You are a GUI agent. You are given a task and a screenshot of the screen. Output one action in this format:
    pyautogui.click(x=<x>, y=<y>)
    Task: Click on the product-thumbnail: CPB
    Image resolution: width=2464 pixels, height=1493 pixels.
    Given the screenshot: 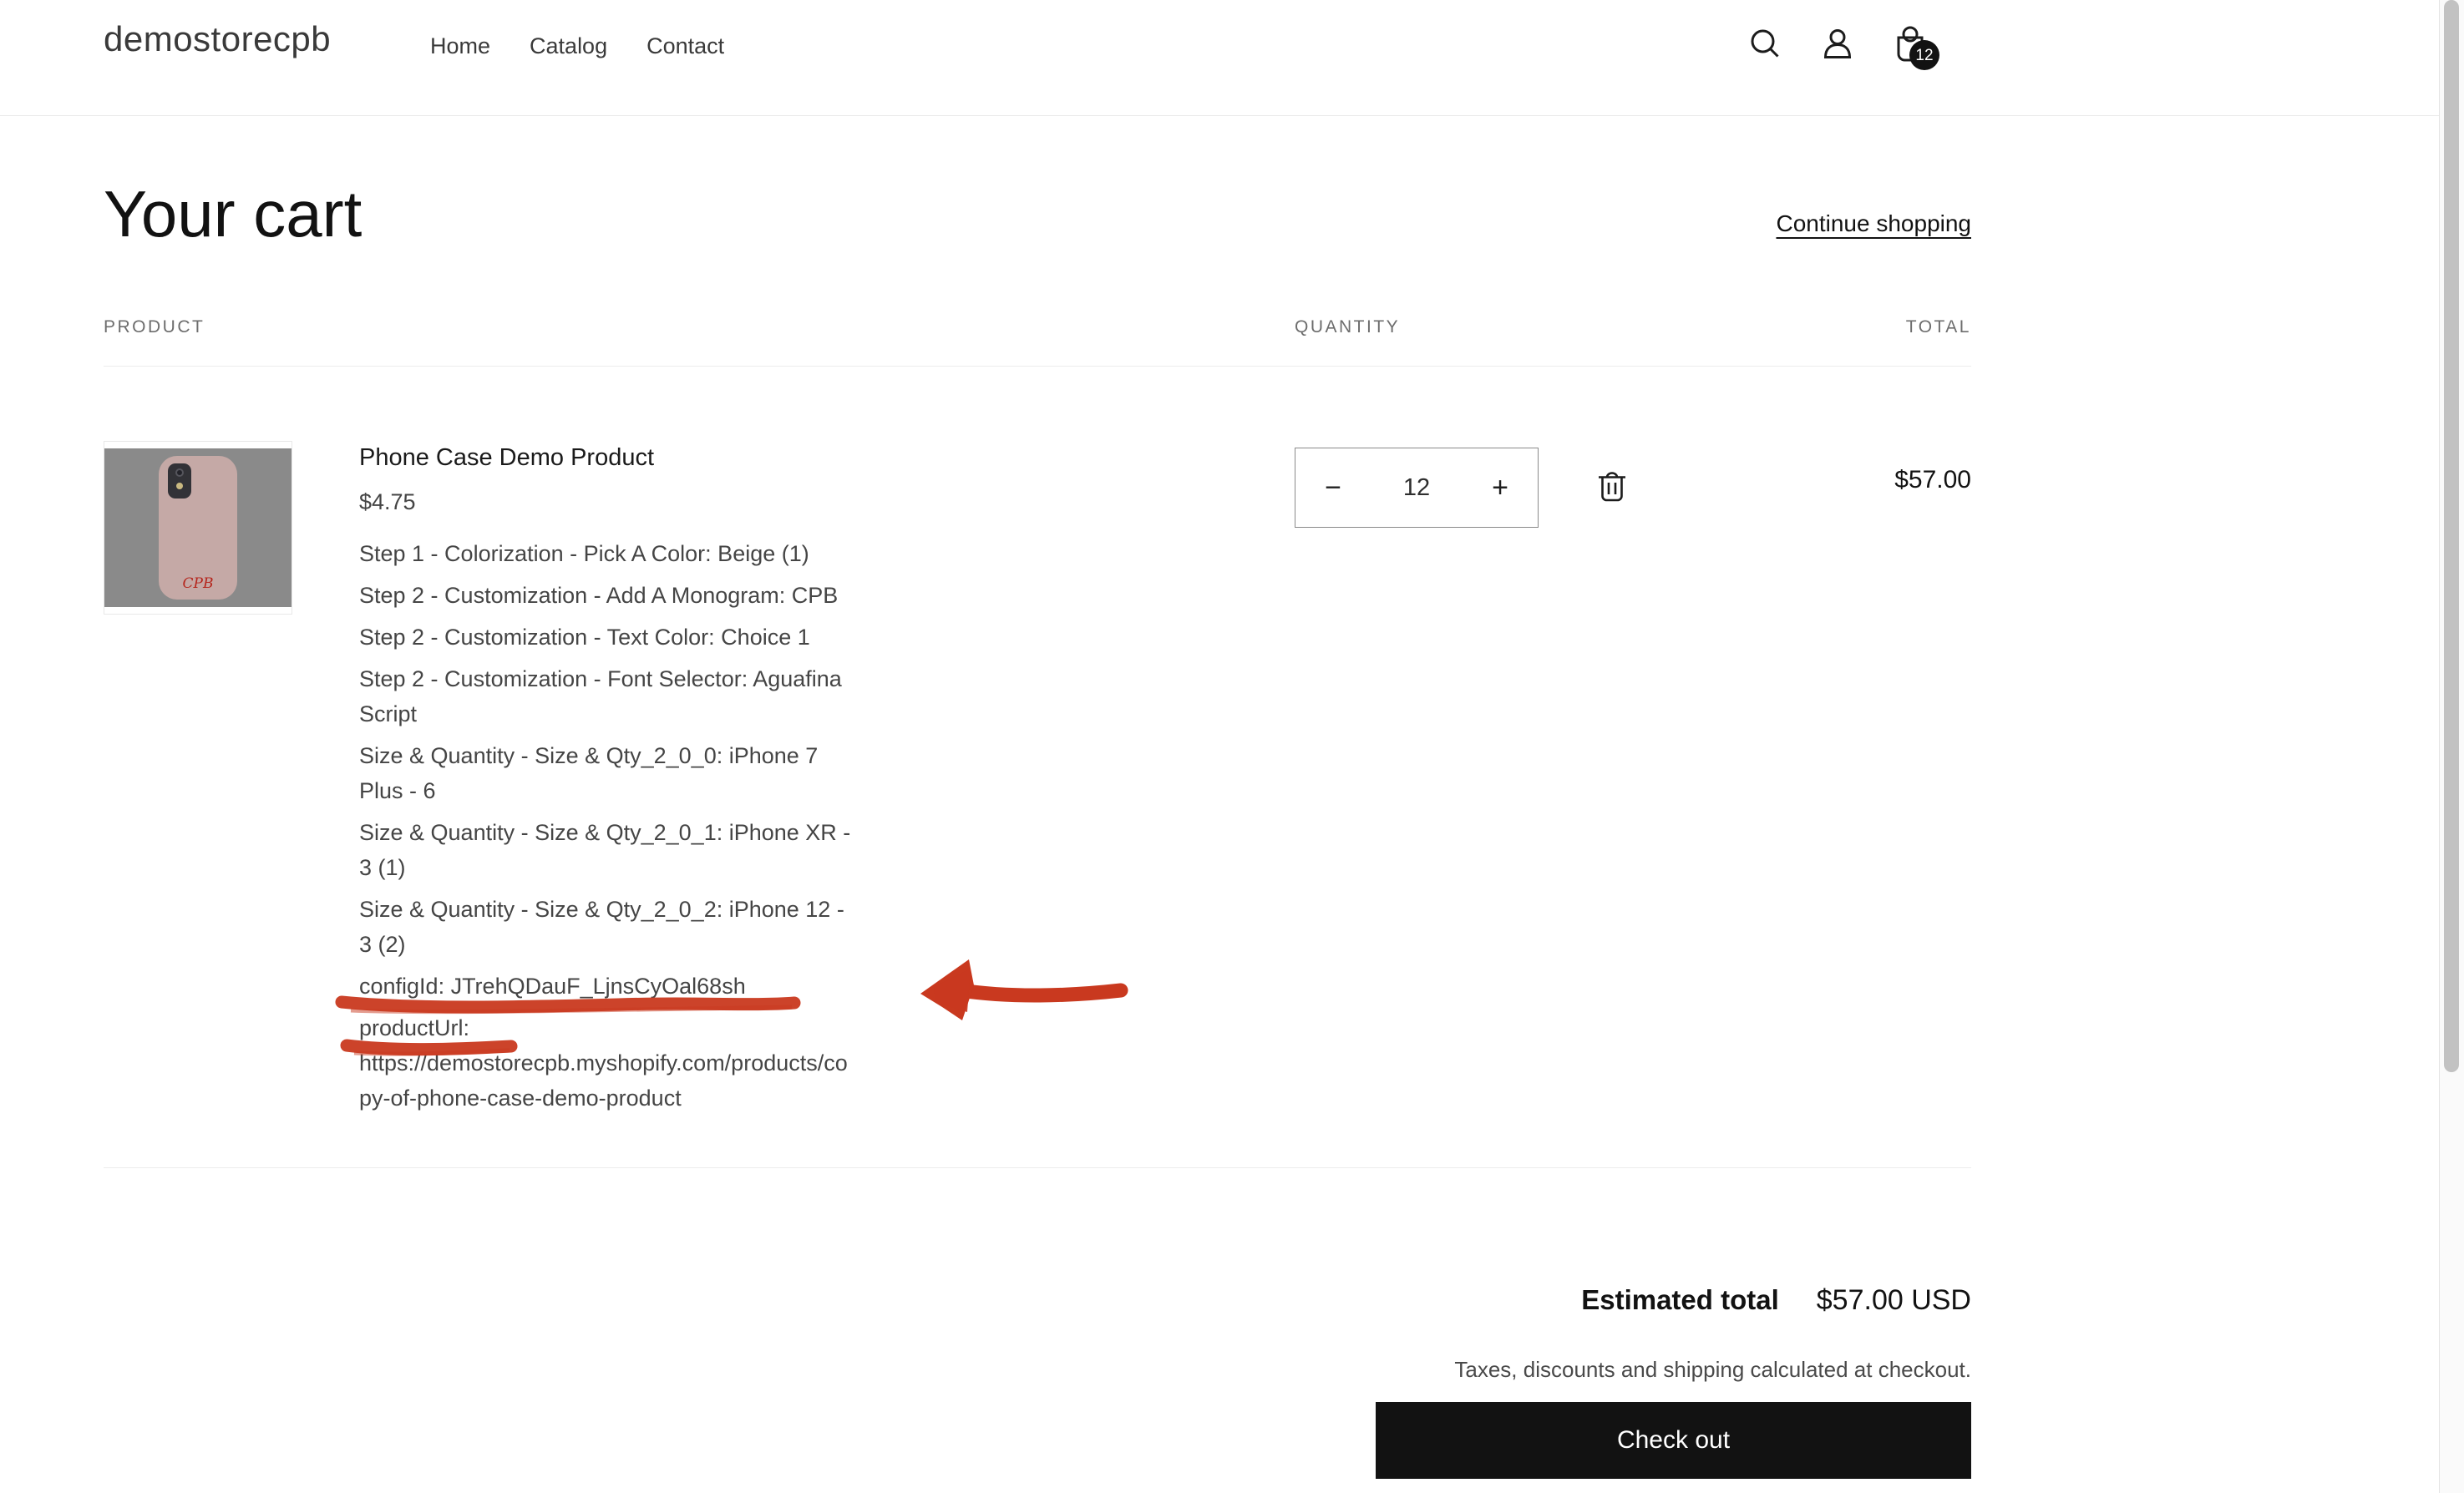 What is the action you would take?
    pyautogui.click(x=198, y=528)
    